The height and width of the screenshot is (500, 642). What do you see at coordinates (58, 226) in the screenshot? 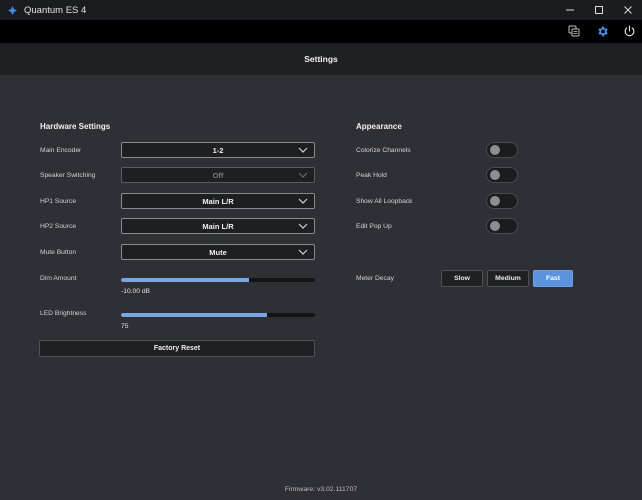
I see `hp2-source-label: HP2 Source` at bounding box center [58, 226].